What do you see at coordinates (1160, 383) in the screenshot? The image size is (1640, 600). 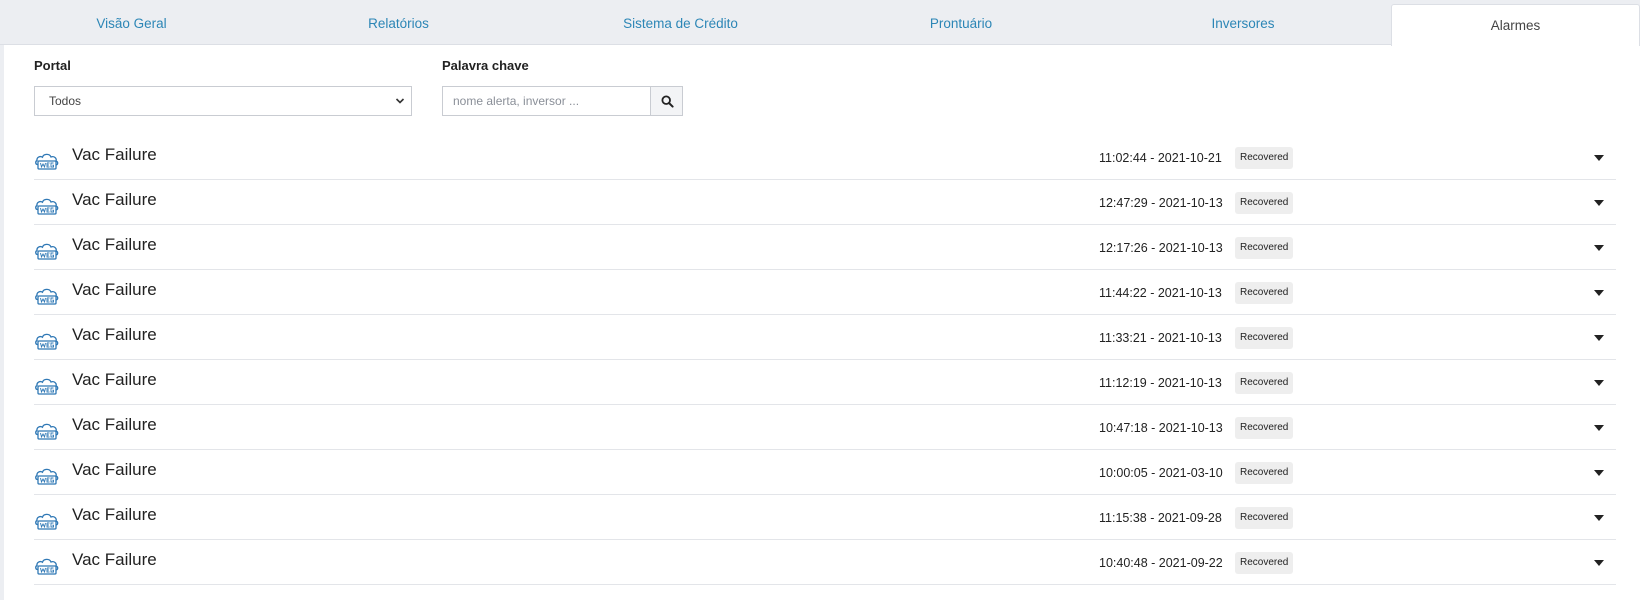 I see `alarm-timestamp: 11:12:19 - 2021-10-13` at bounding box center [1160, 383].